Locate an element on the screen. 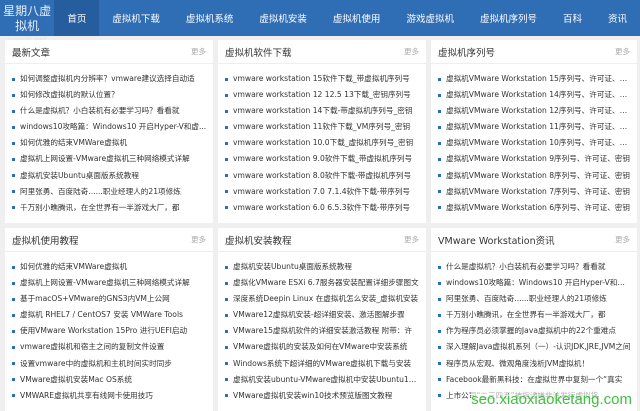 Image resolution: width=640 pixels, height=411 pixels. article-link: 虚拟机VMware Workstation 8序列号、许可证、密钥 is located at coordinates (538, 175).